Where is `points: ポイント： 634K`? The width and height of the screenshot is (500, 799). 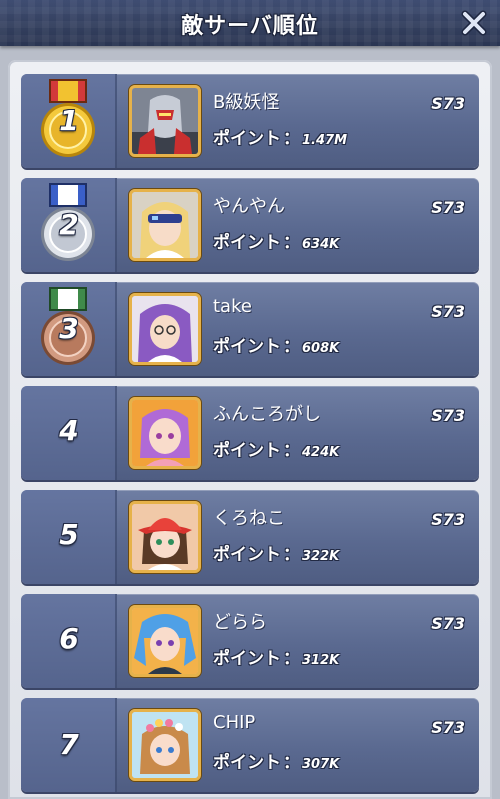 points: ポイント： 634K is located at coordinates (276, 240).